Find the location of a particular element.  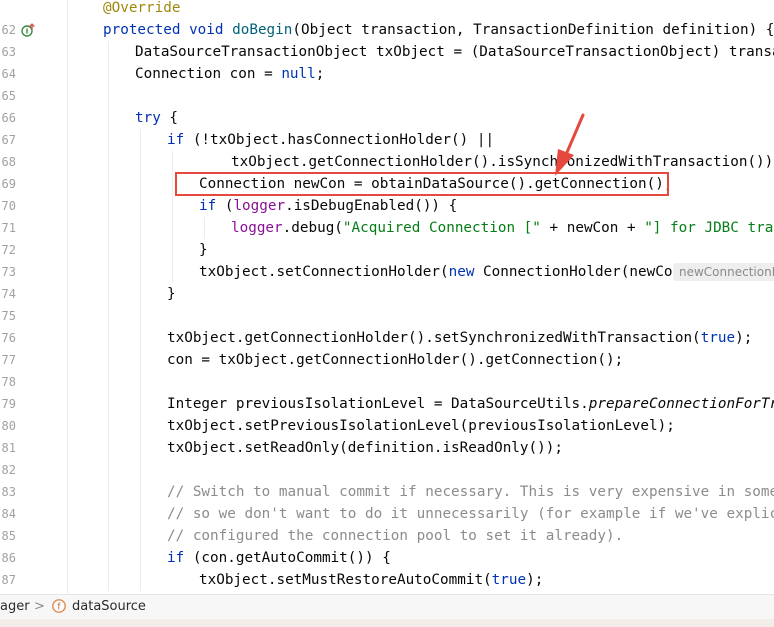

field-icon: f is located at coordinates (59, 609).